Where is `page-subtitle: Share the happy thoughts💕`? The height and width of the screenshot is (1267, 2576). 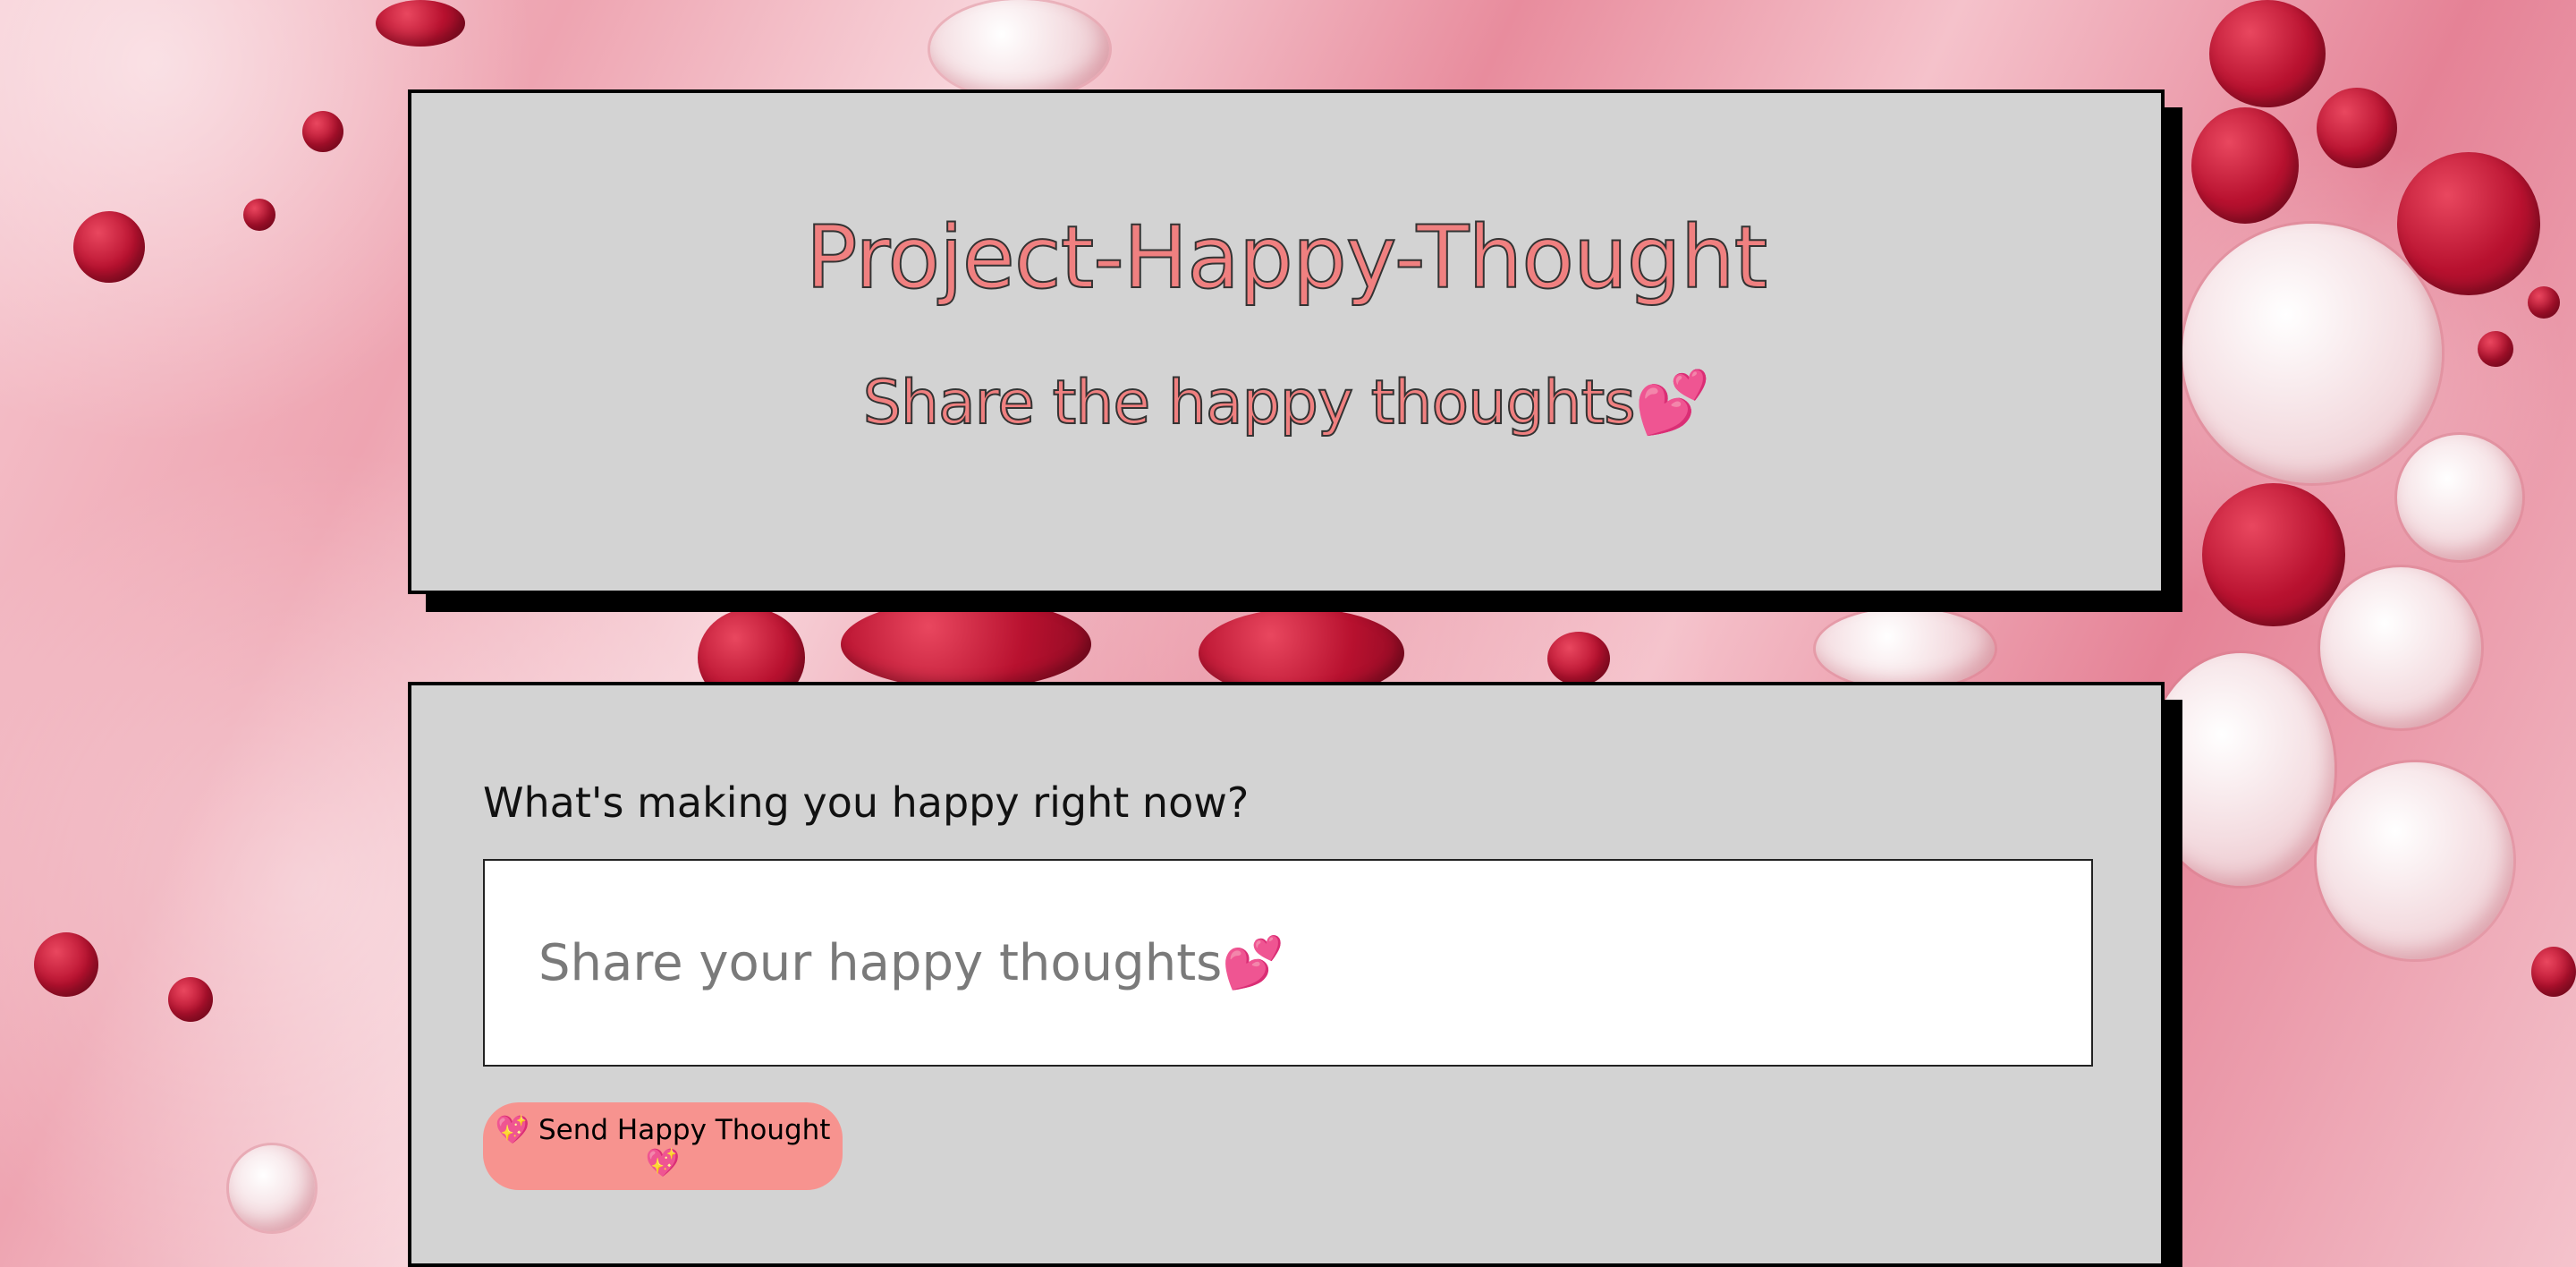
page-subtitle: Share the happy thoughts💕 is located at coordinates (1286, 403).